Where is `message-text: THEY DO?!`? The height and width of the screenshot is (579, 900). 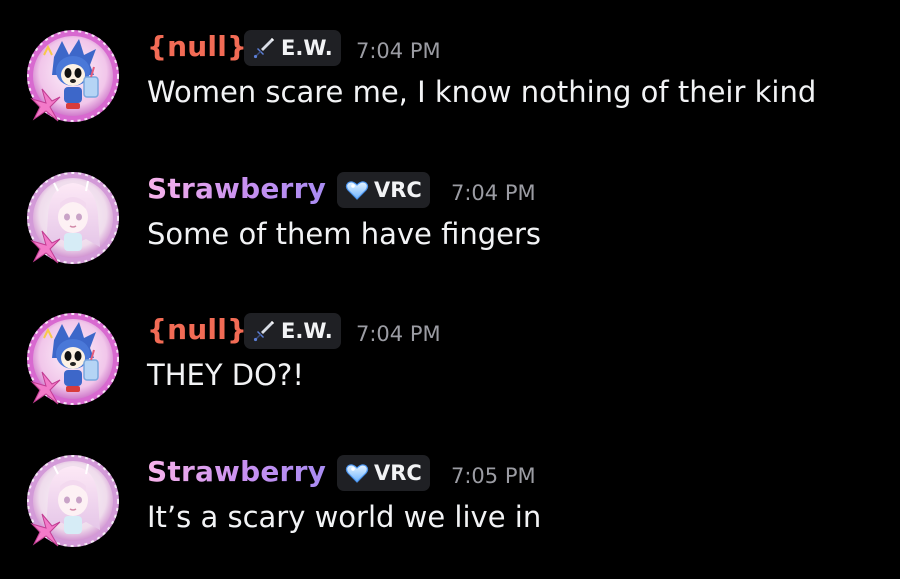
message-text: THEY DO?! is located at coordinates (225, 375).